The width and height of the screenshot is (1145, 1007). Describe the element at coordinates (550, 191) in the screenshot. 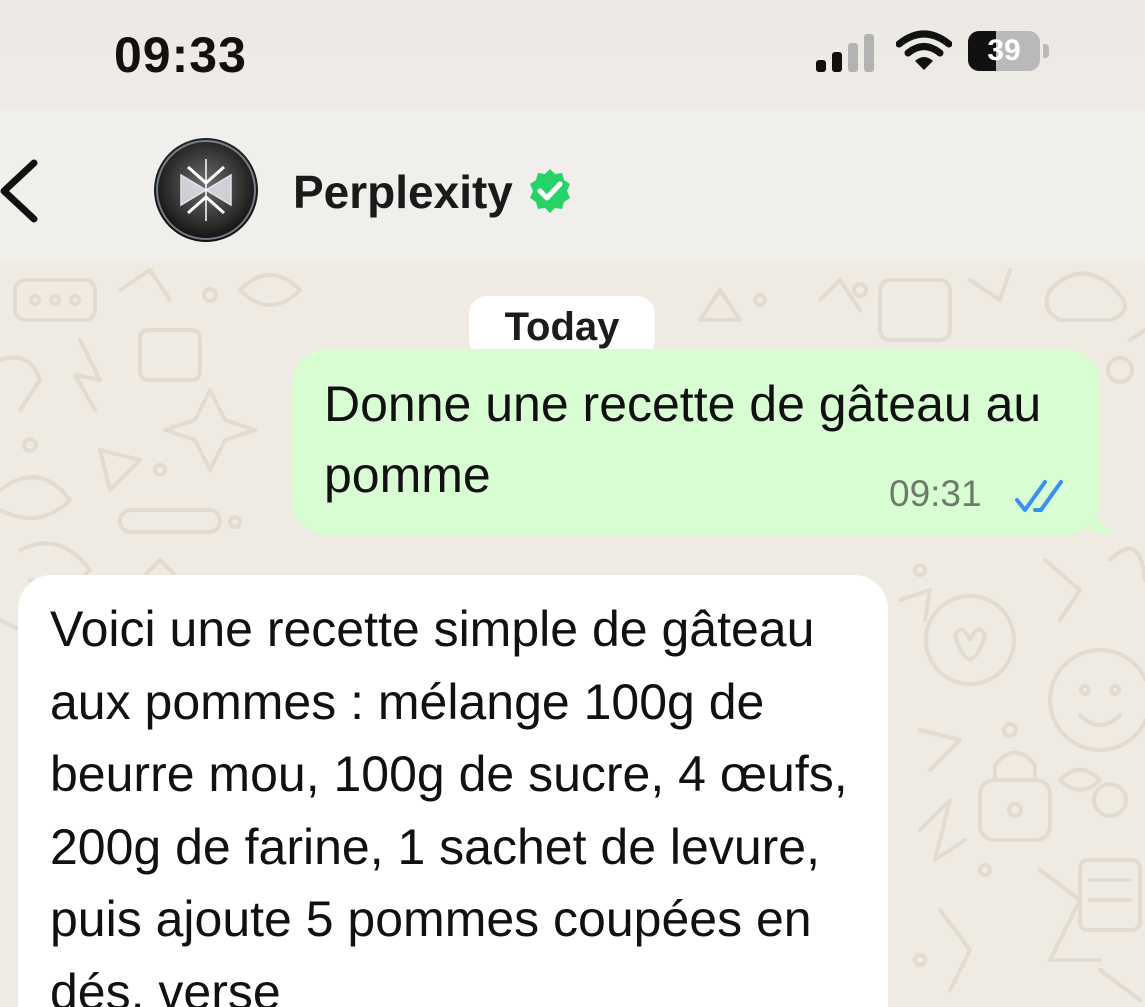

I see `verified-badge-icon` at that location.